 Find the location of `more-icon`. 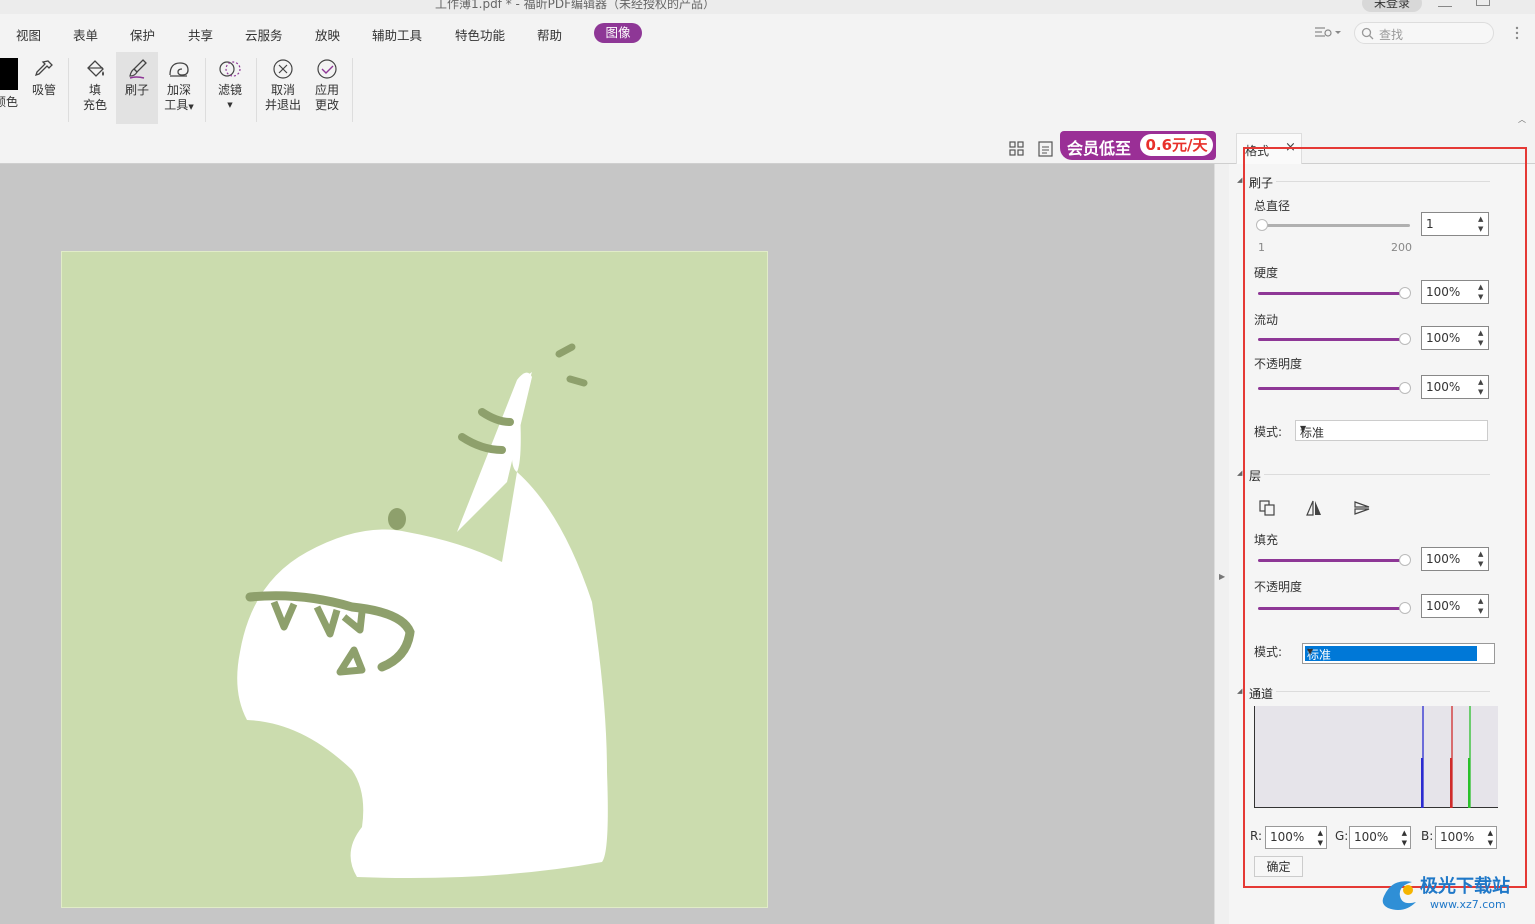

more-icon is located at coordinates (1517, 33).